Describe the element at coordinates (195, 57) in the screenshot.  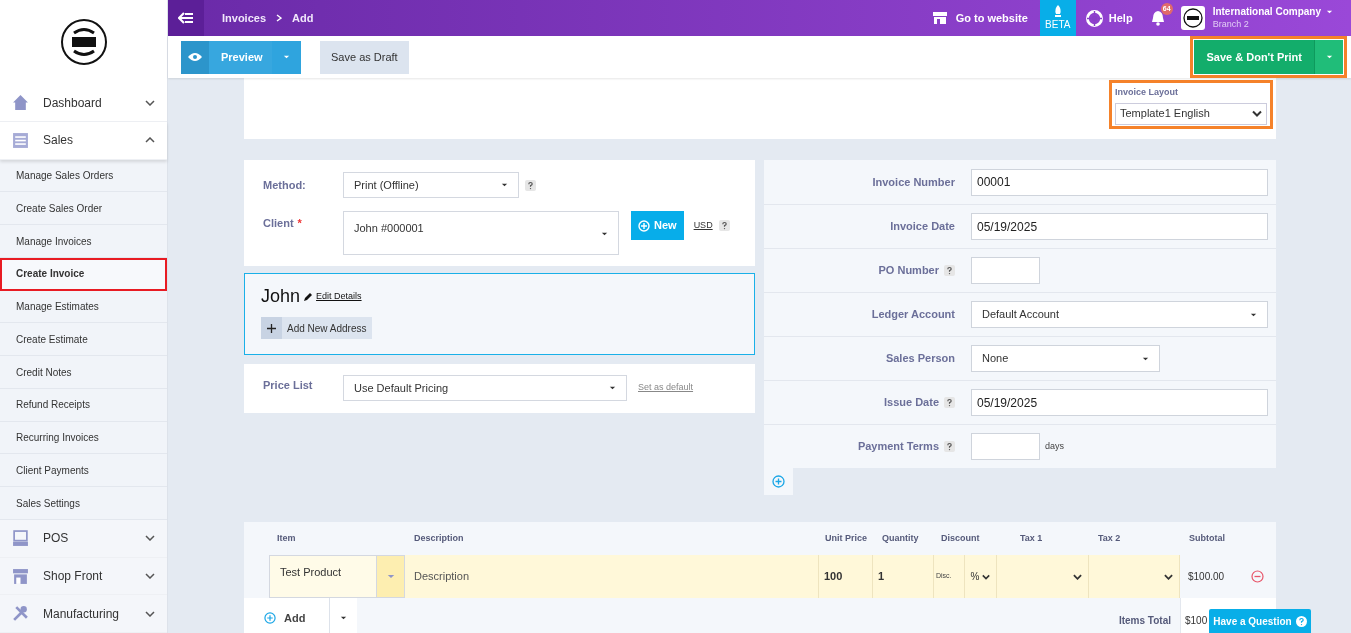
I see `eye-icon` at that location.